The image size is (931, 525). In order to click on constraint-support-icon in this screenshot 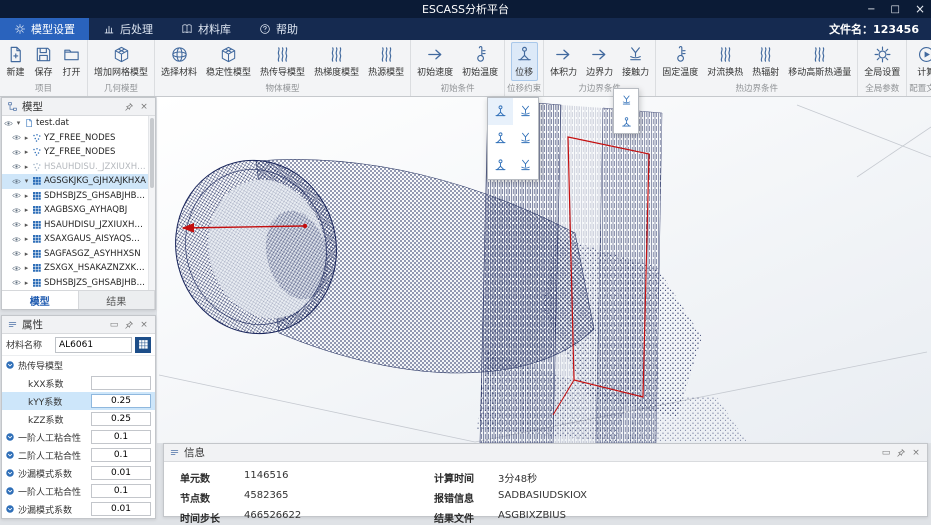, I will do `click(500, 111)`.